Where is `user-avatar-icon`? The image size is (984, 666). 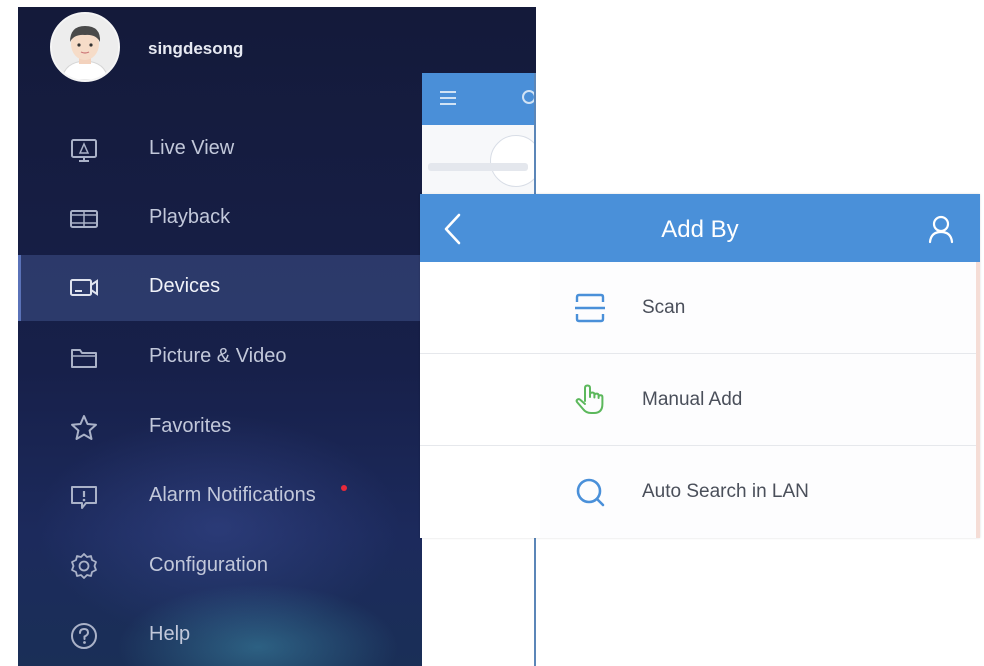
user-avatar-icon is located at coordinates (85, 47).